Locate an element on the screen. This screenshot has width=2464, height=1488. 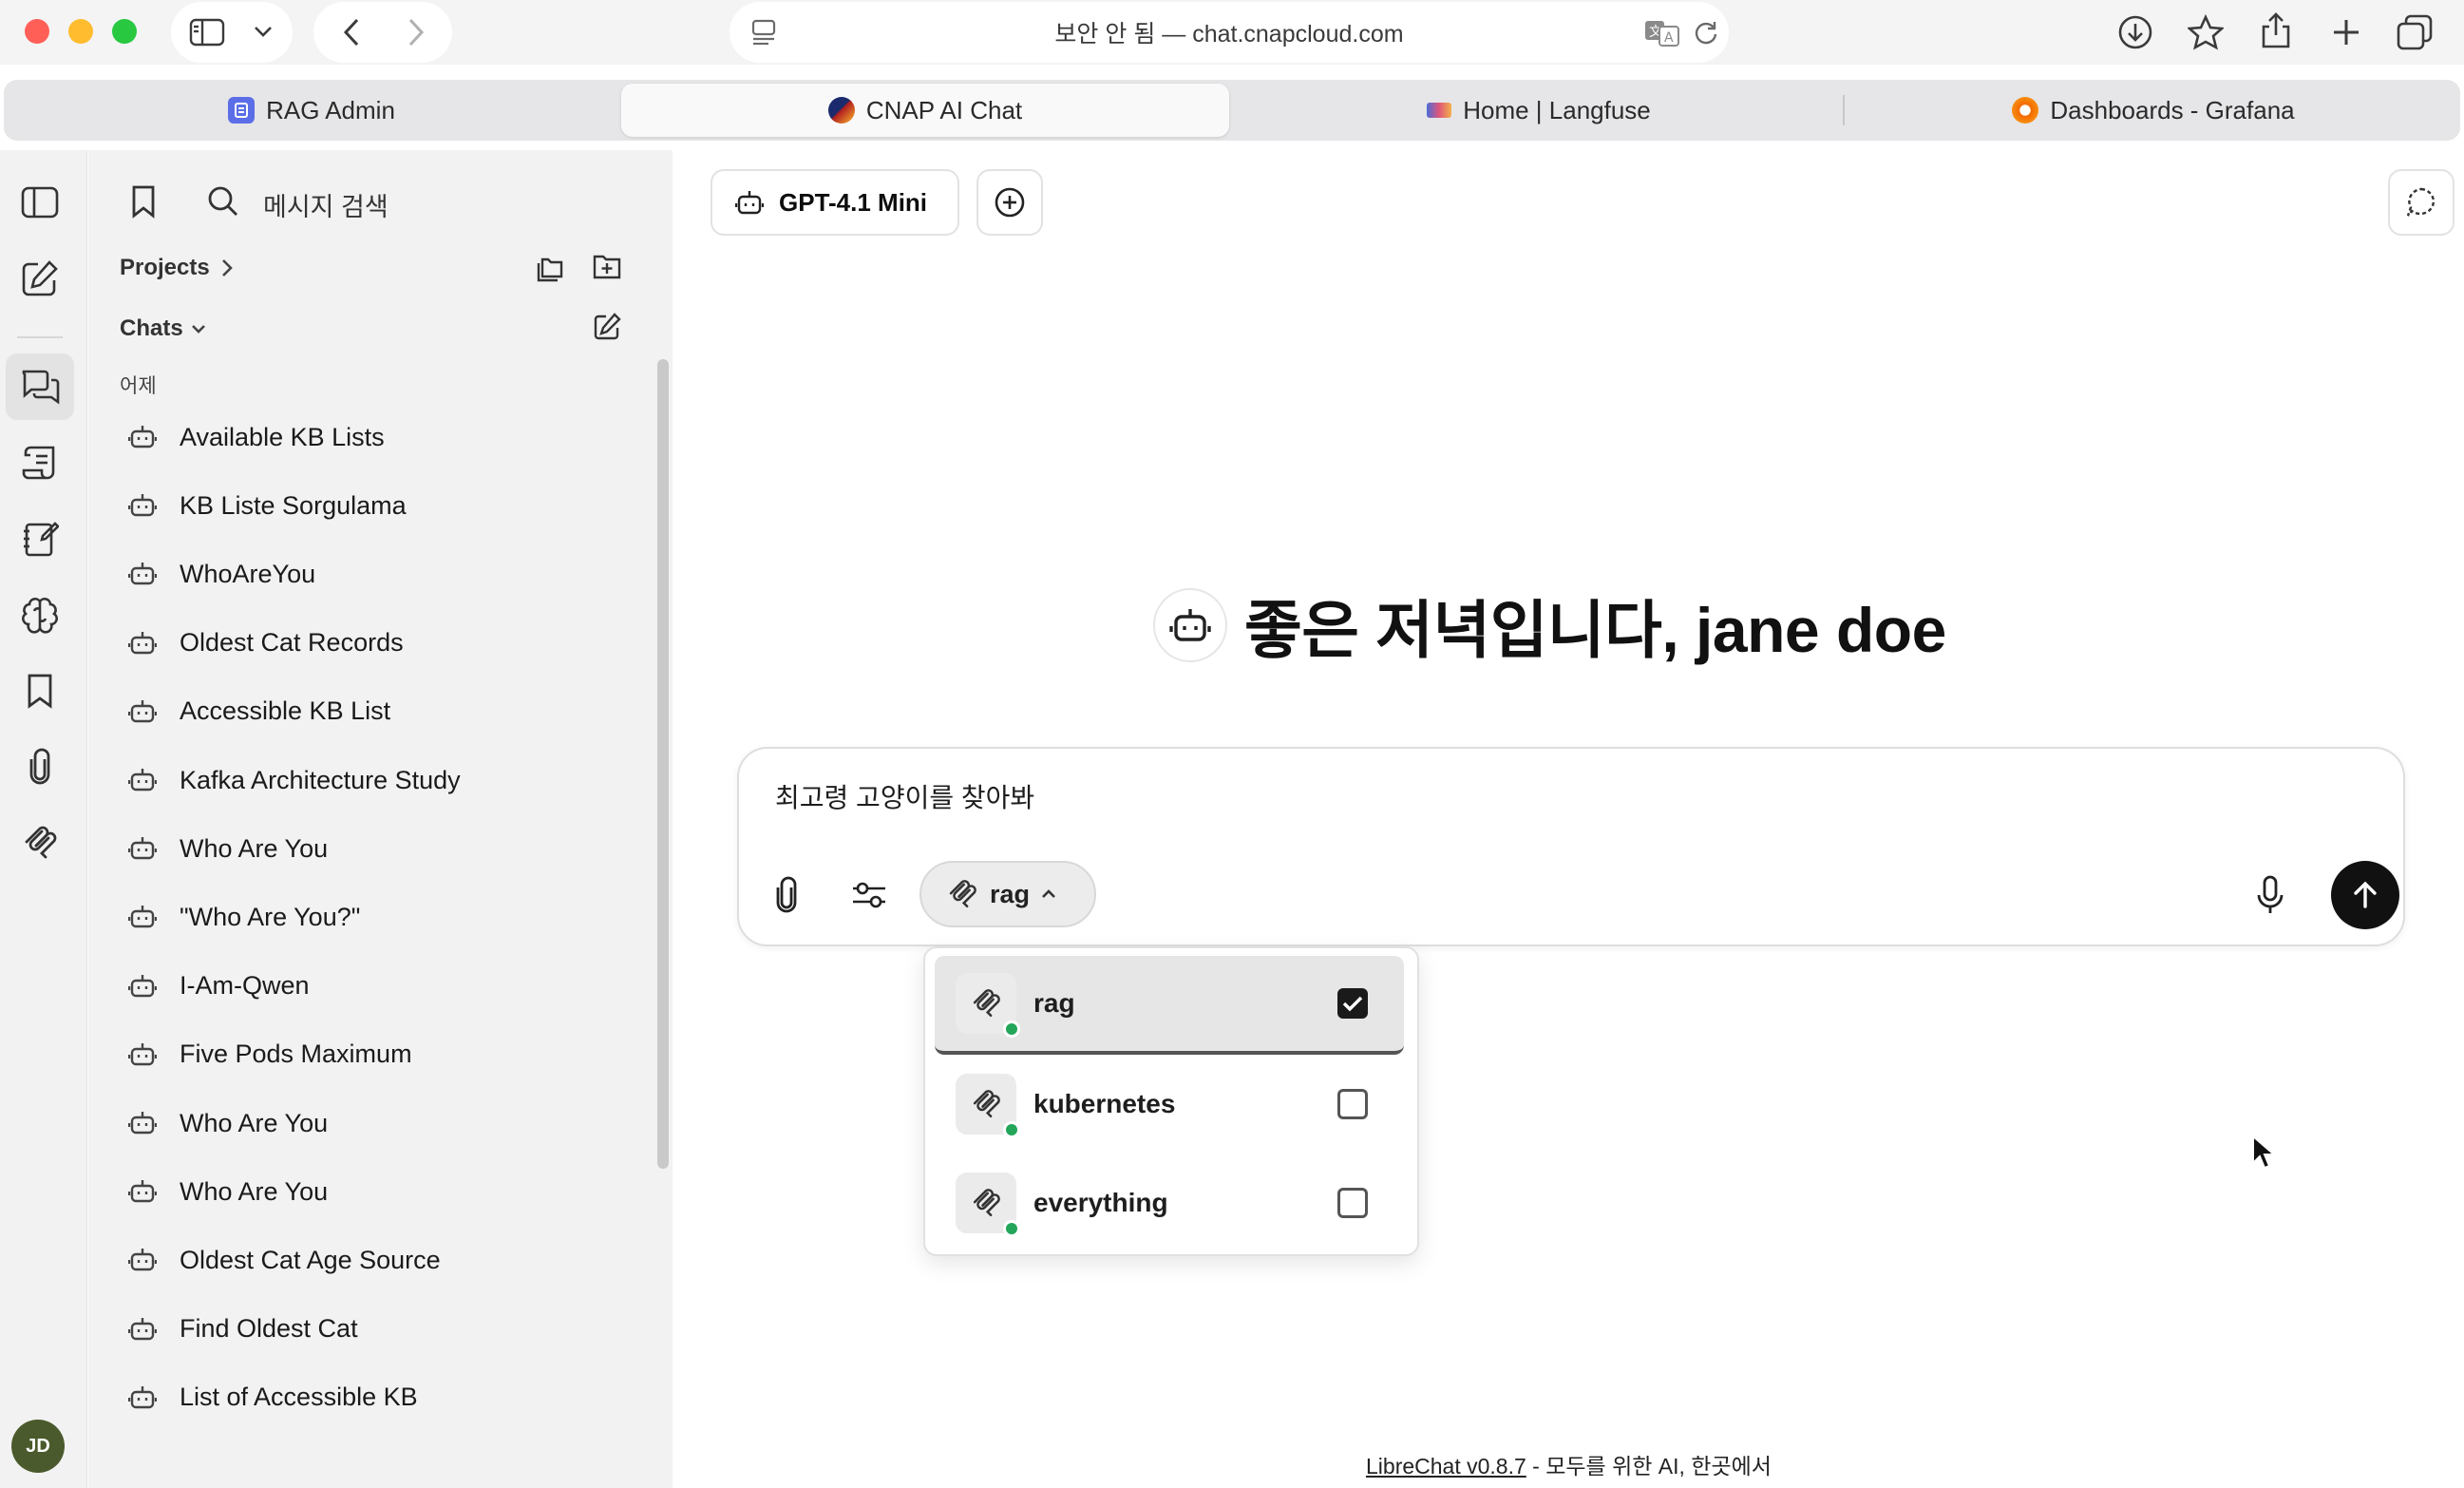
address-bar: 보안 안 됨 — chat.cnapcloud.com 文A is located at coordinates (1229, 32).